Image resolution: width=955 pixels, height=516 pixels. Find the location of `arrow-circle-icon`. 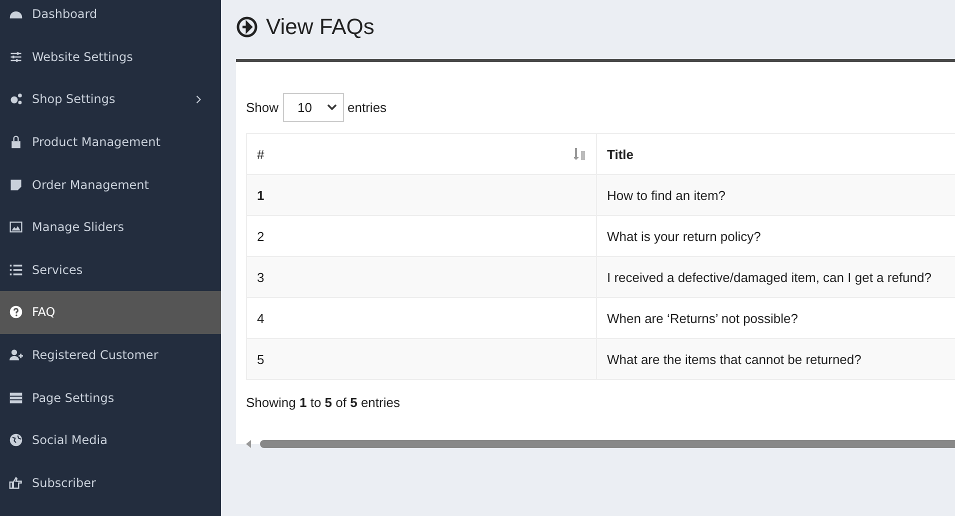

arrow-circle-icon is located at coordinates (247, 27).